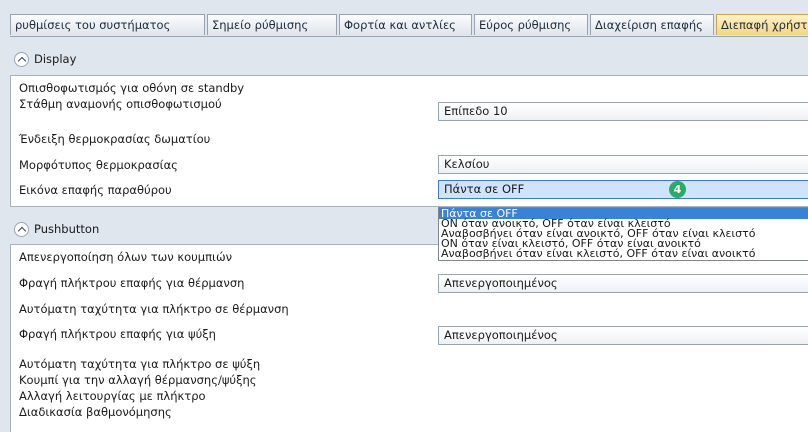  What do you see at coordinates (132, 88) in the screenshot?
I see `standby-backlight-label: Οπισθοφωτισμός για οθόνη σε standby` at bounding box center [132, 88].